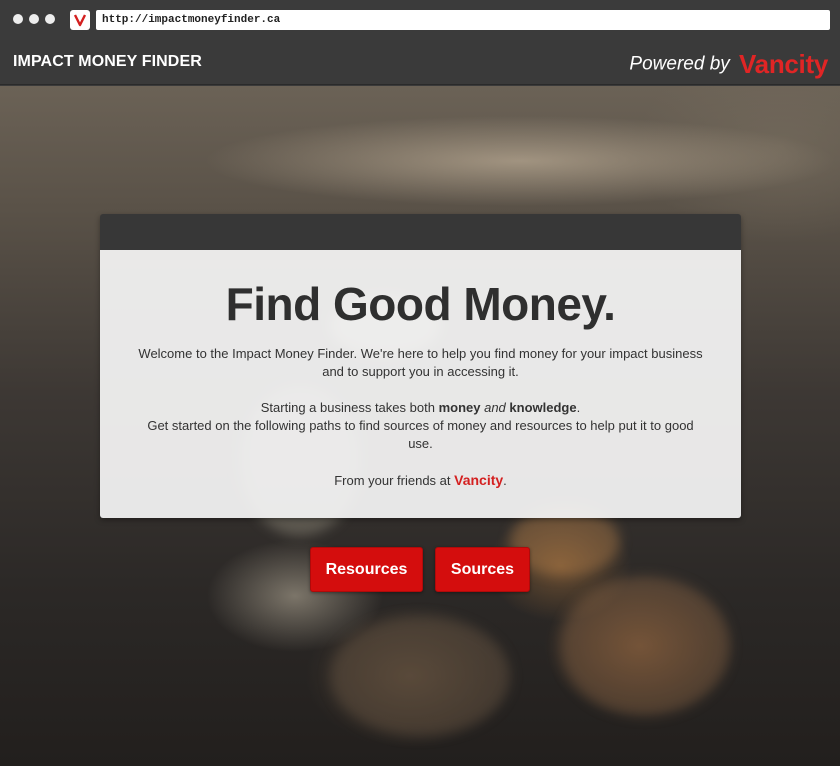  What do you see at coordinates (420, 62) in the screenshot?
I see `app-header: IMPACT MONEY FINDER Powered by Vancity` at bounding box center [420, 62].